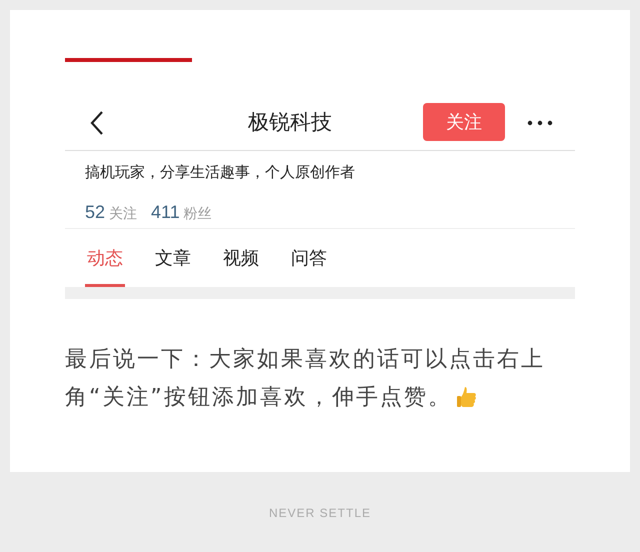 The height and width of the screenshot is (552, 640). Describe the element at coordinates (320, 513) in the screenshot. I see `footer-text: NEVER SETTLE` at that location.